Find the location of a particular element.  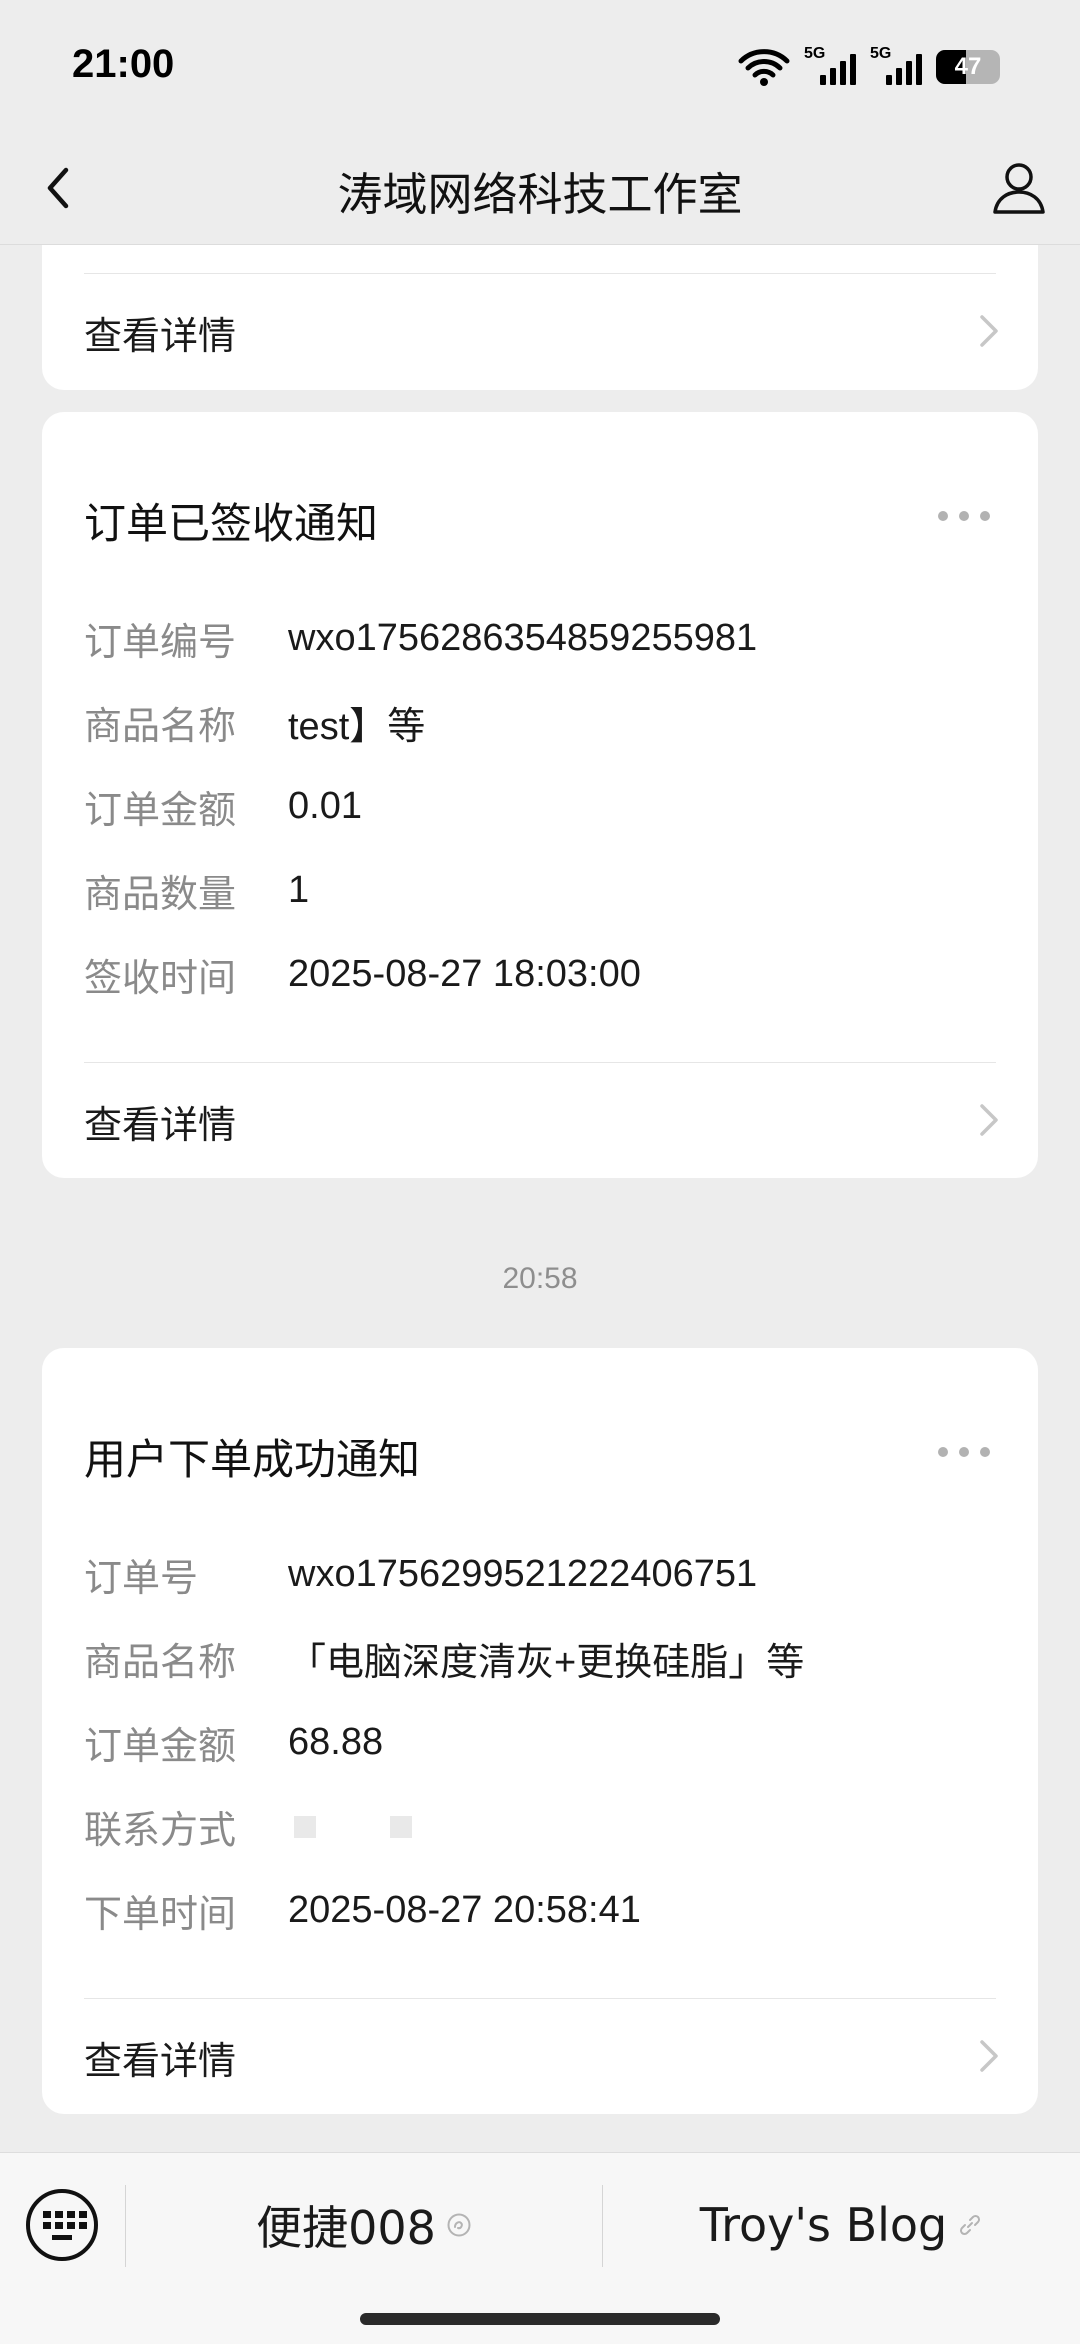

battery-icon: 47 is located at coordinates (968, 67).